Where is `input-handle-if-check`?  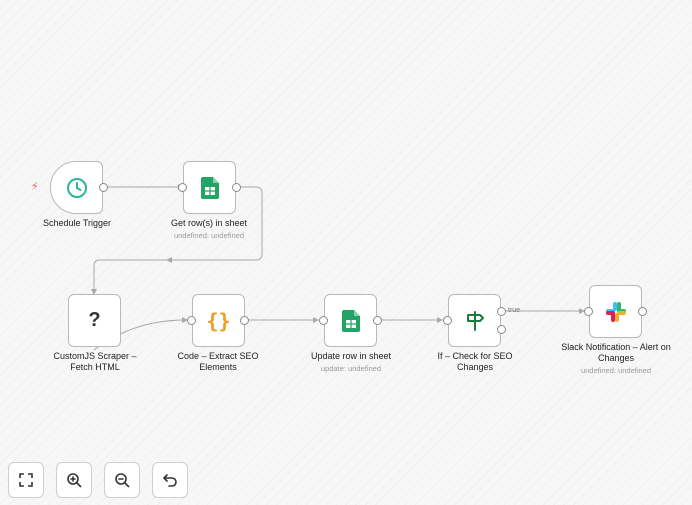 input-handle-if-check is located at coordinates (447, 320).